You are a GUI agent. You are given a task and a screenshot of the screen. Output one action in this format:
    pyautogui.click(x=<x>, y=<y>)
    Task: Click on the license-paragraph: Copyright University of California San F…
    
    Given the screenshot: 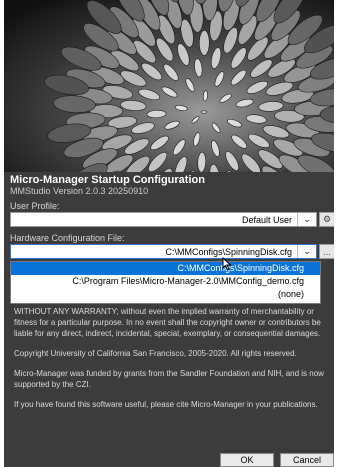 What is the action you would take?
    pyautogui.click(x=155, y=353)
    